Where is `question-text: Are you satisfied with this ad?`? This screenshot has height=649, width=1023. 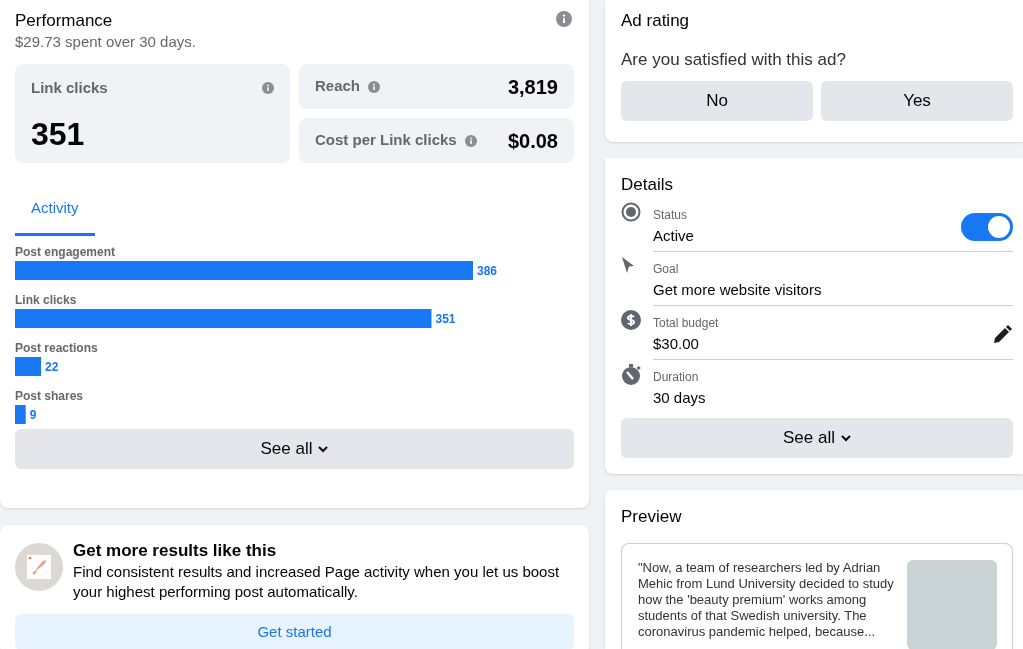 question-text: Are you satisfied with this ad? is located at coordinates (734, 60).